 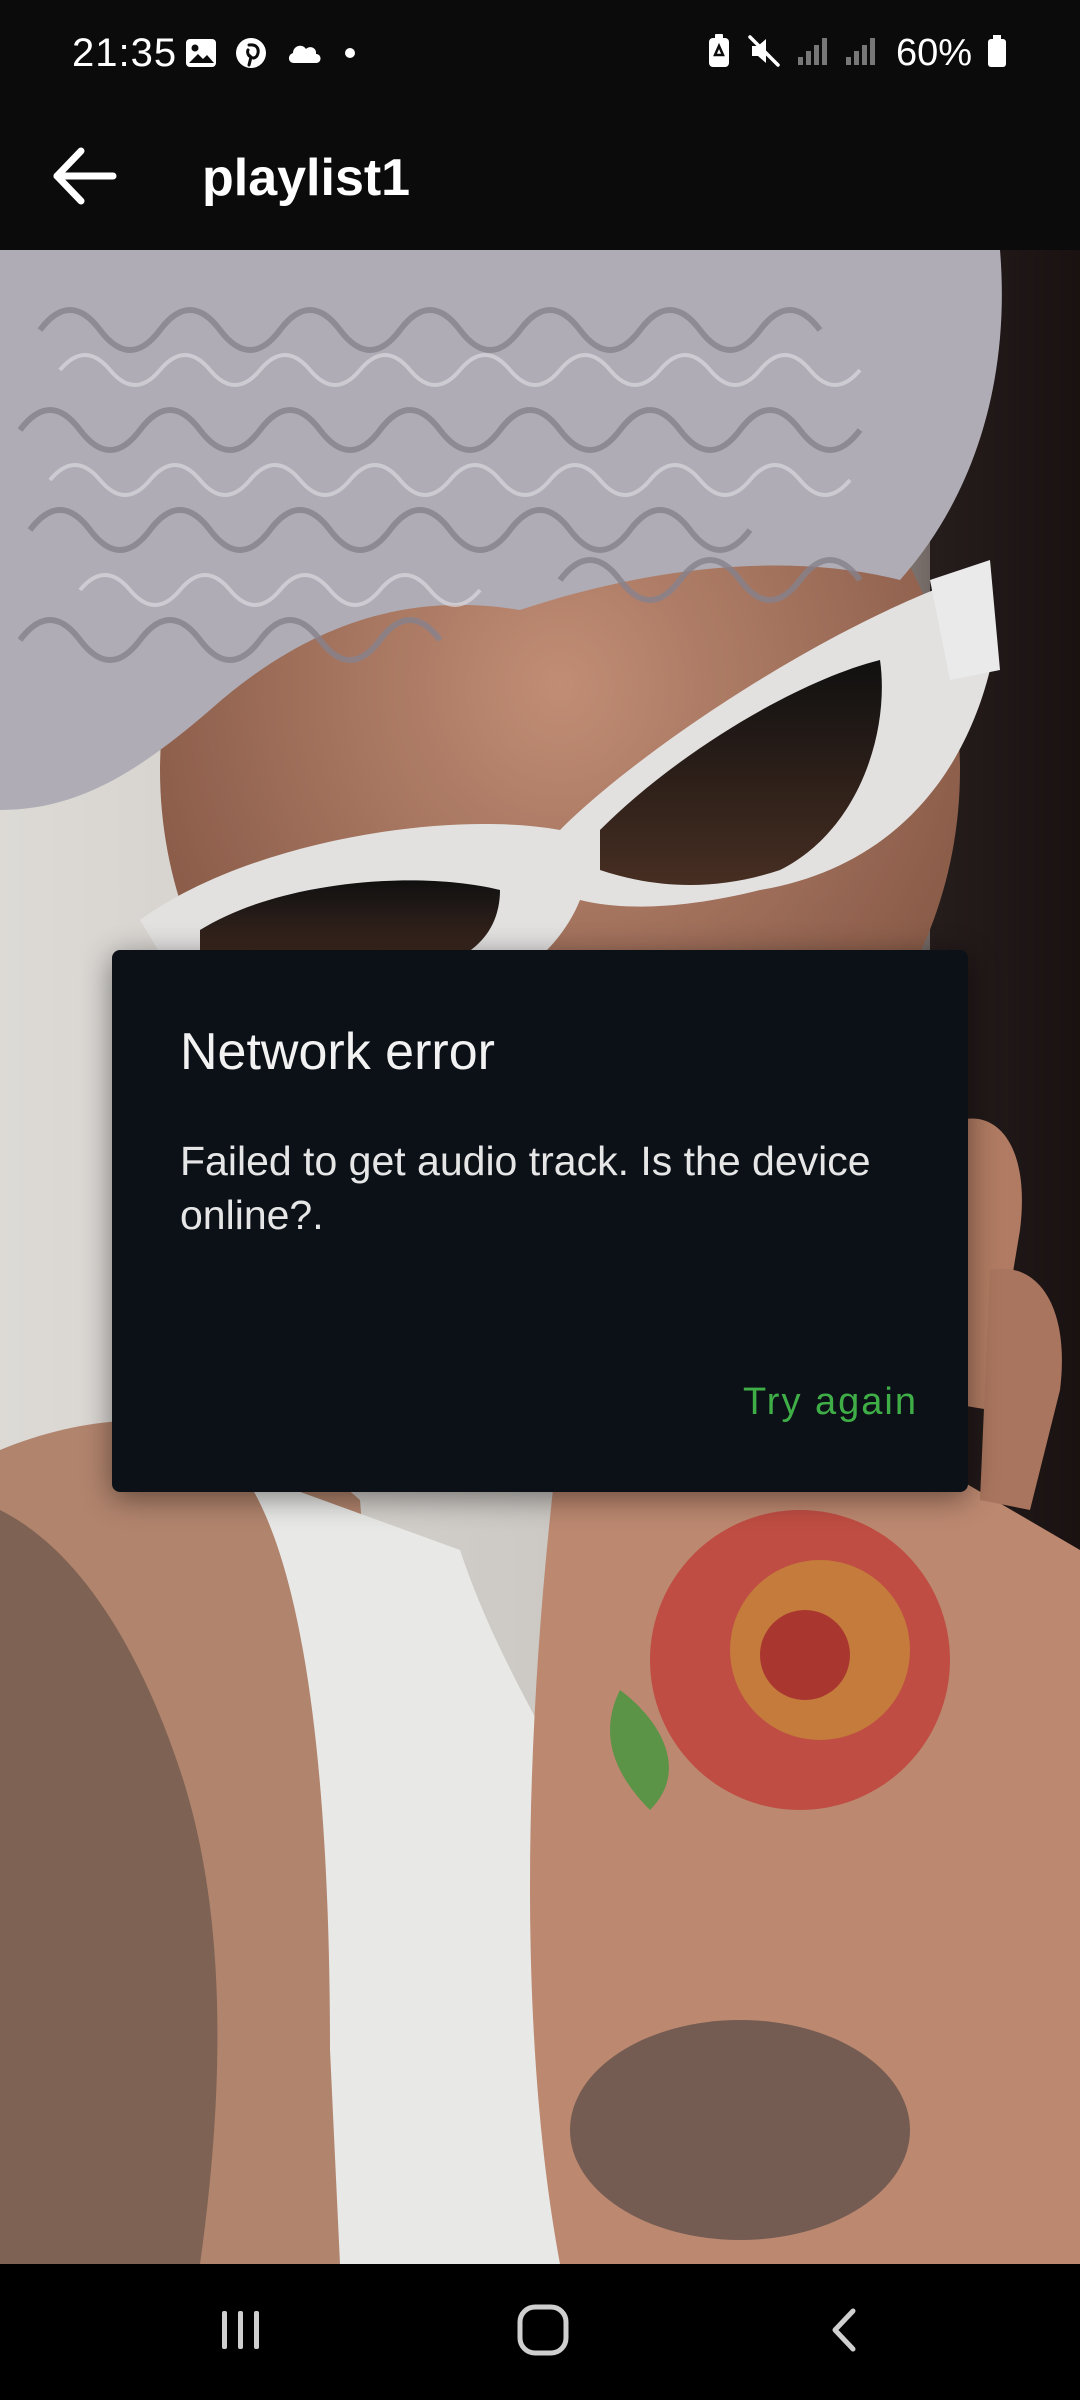 I want to click on battery-saver-icon, so click(x=719, y=53).